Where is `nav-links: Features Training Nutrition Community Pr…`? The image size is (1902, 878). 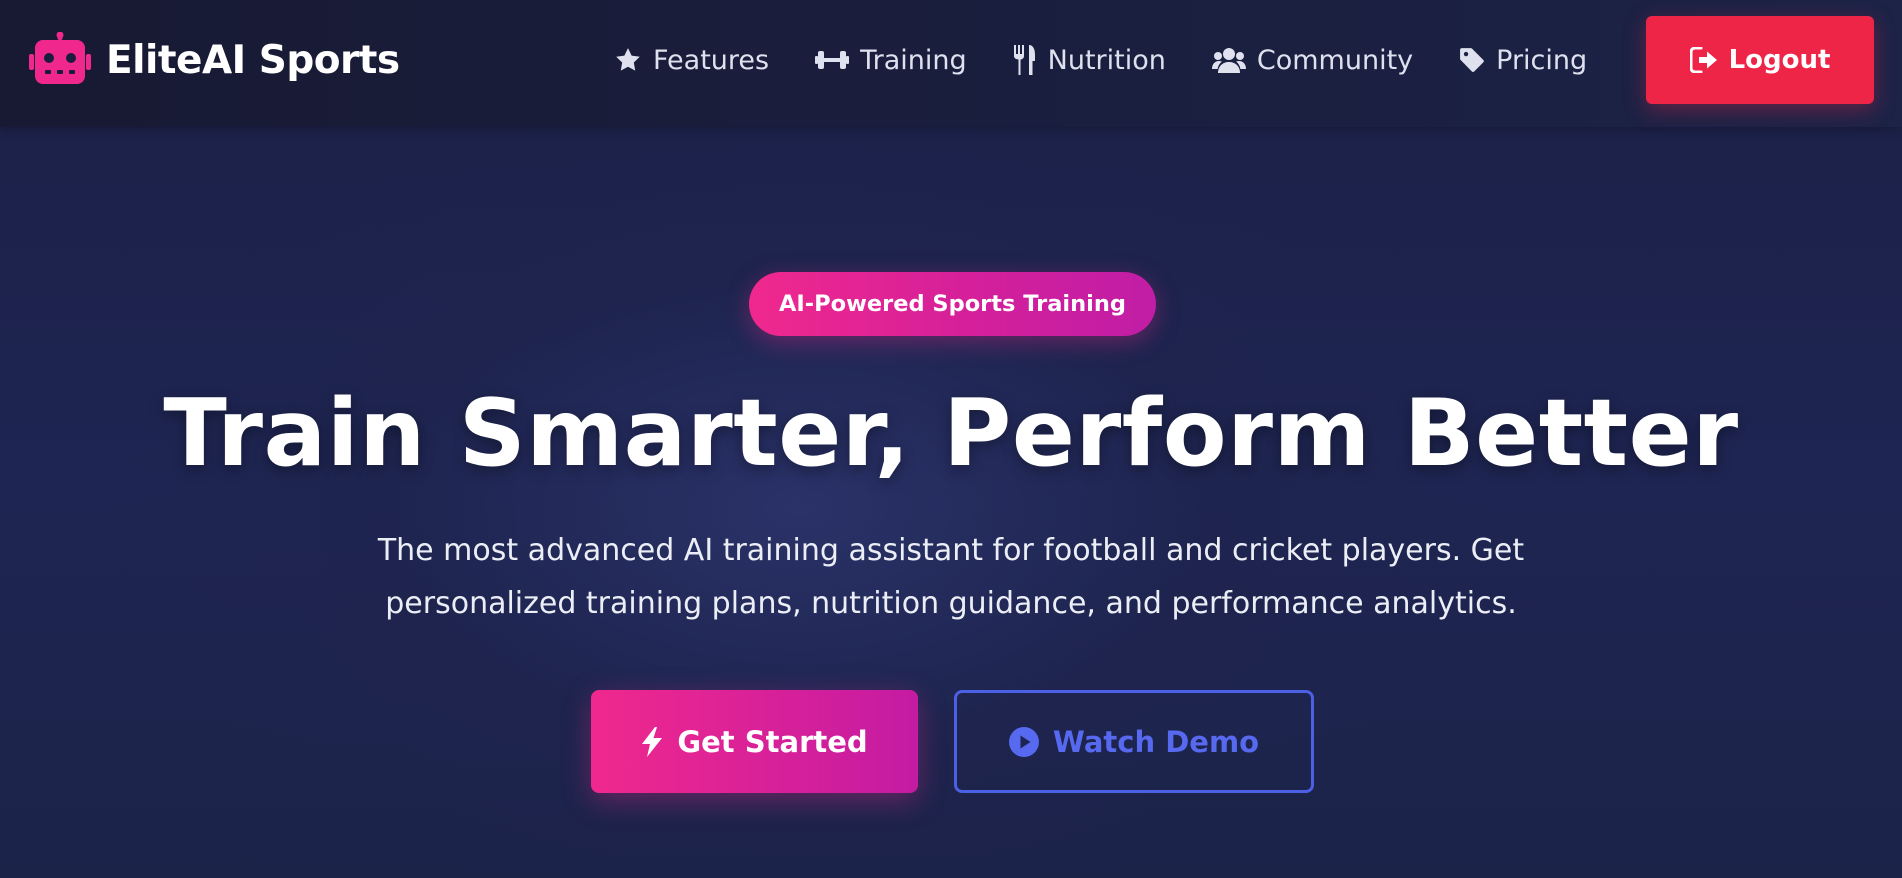
nav-links: Features Training Nutrition Community Pr… is located at coordinates (1100, 60).